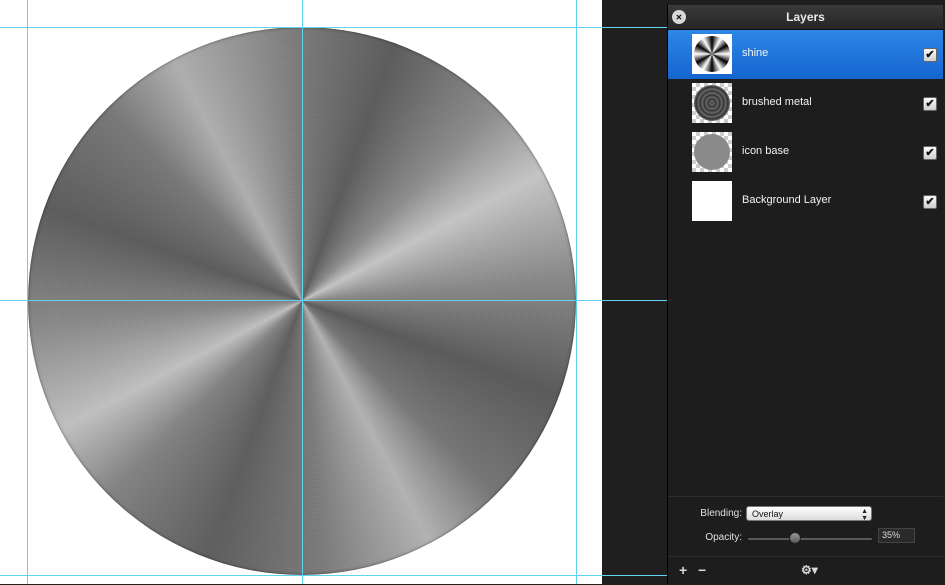 The width and height of the screenshot is (945, 585). I want to click on layer-name: shine, so click(755, 53).